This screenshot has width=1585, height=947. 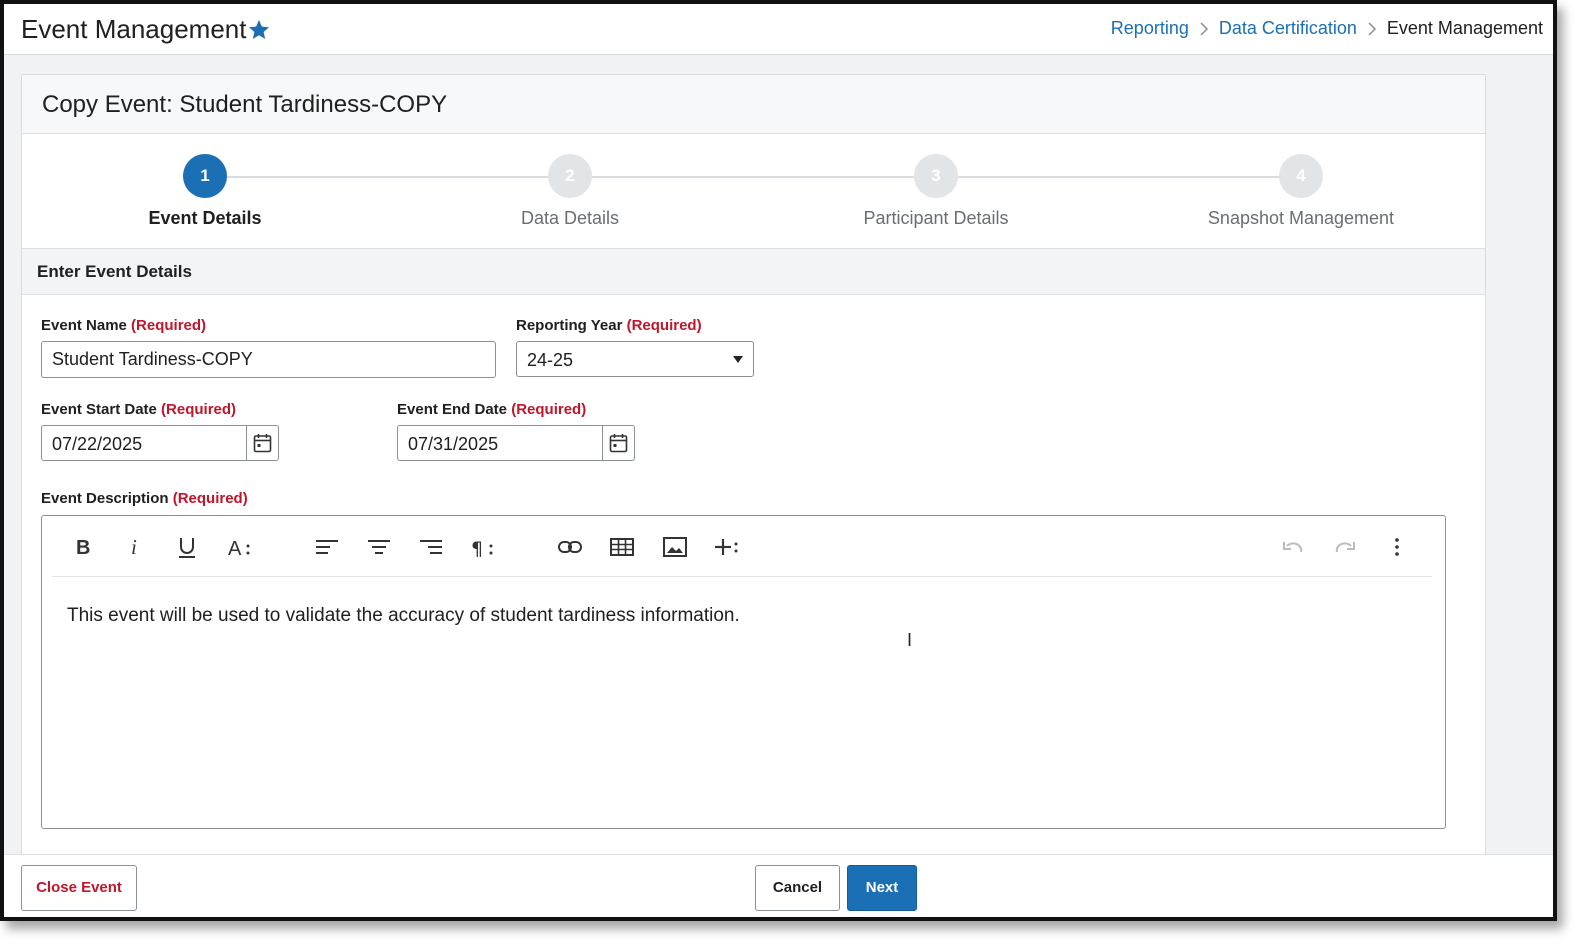 I want to click on bold-button: B, so click(x=83, y=547).